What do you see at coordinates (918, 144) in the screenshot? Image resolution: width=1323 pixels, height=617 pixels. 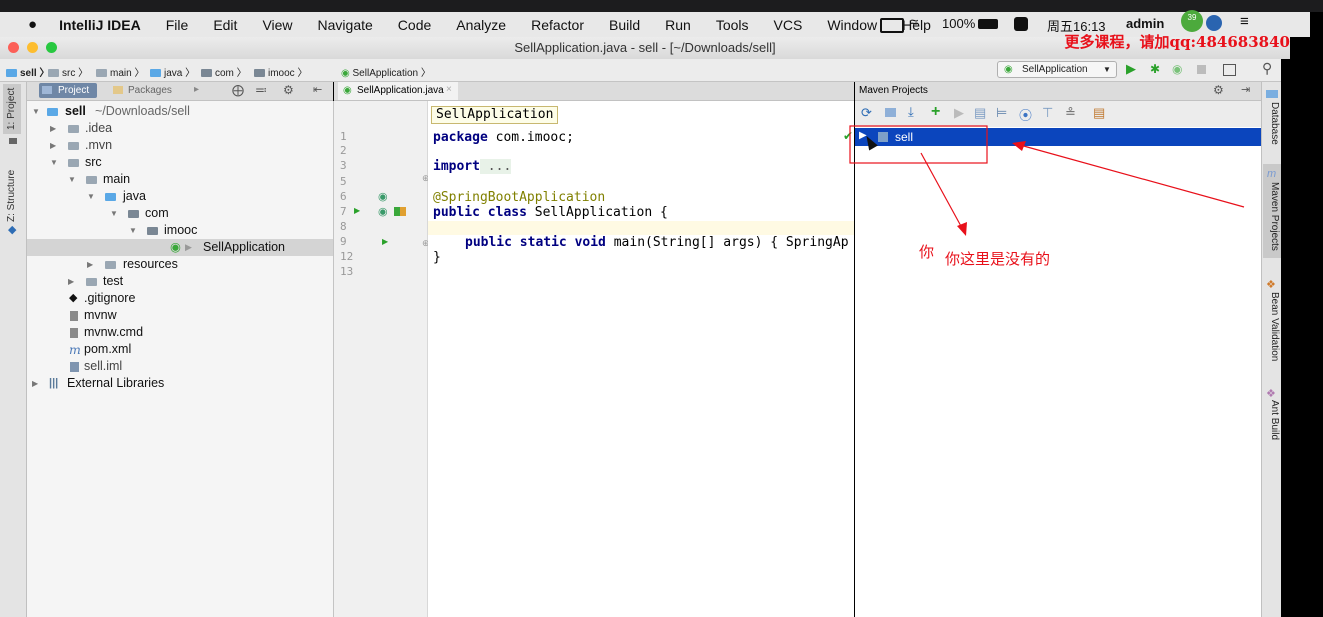 I see `annotation-box` at bounding box center [918, 144].